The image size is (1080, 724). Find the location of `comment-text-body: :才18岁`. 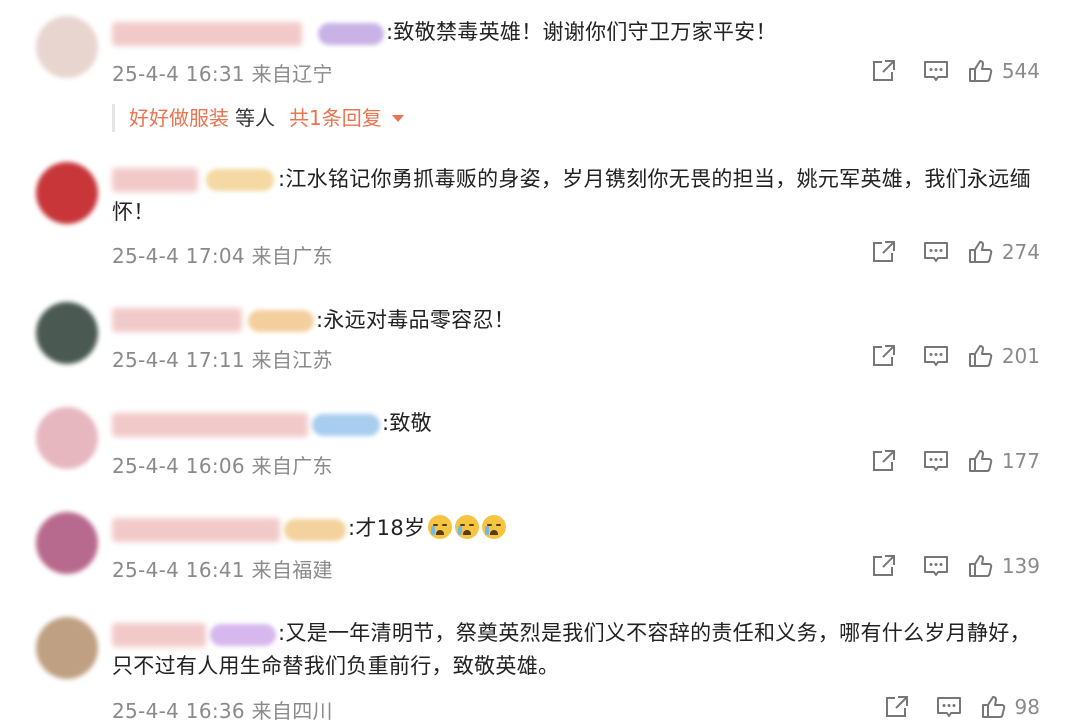

comment-text-body: :才18岁 is located at coordinates (387, 528).